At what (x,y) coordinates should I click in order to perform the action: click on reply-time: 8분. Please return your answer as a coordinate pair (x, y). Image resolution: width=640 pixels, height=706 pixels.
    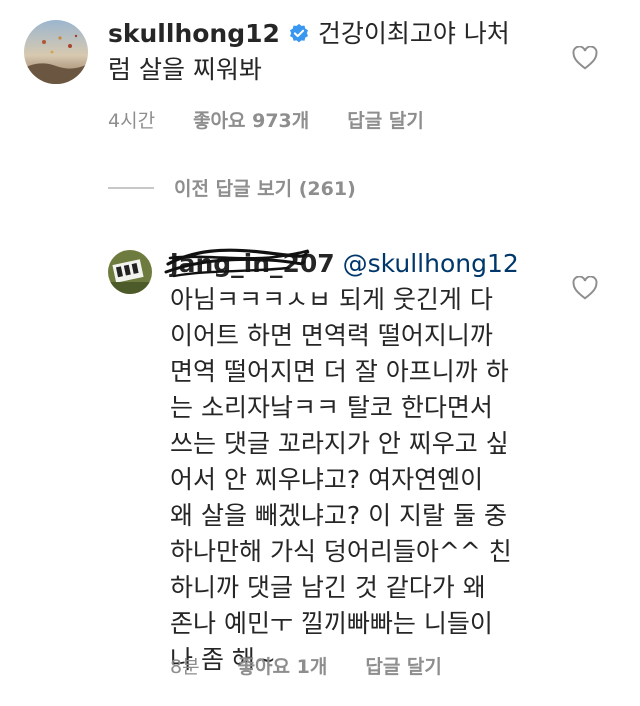
    Looking at the image, I should click on (185, 667).